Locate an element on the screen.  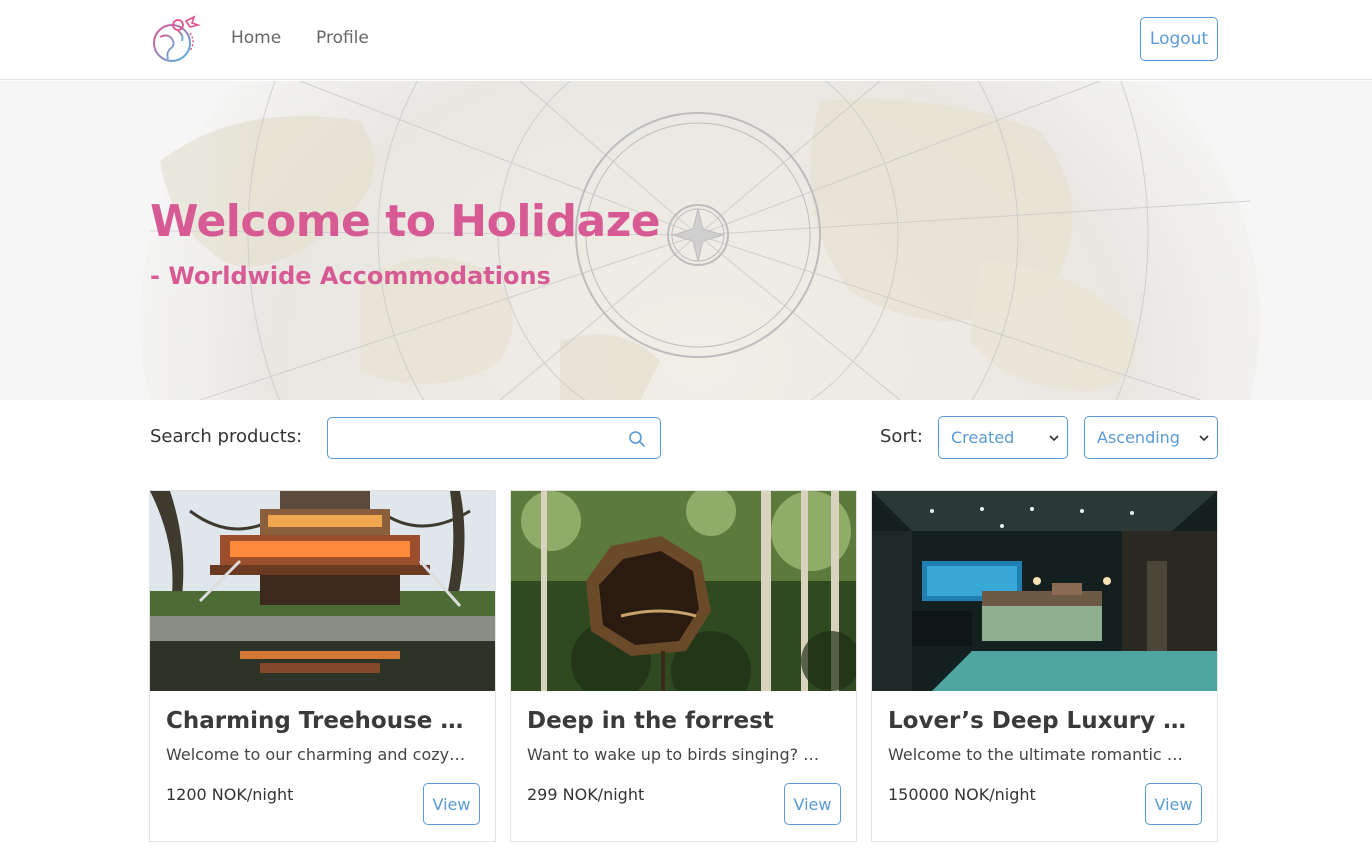
search-field is located at coordinates (494, 438).